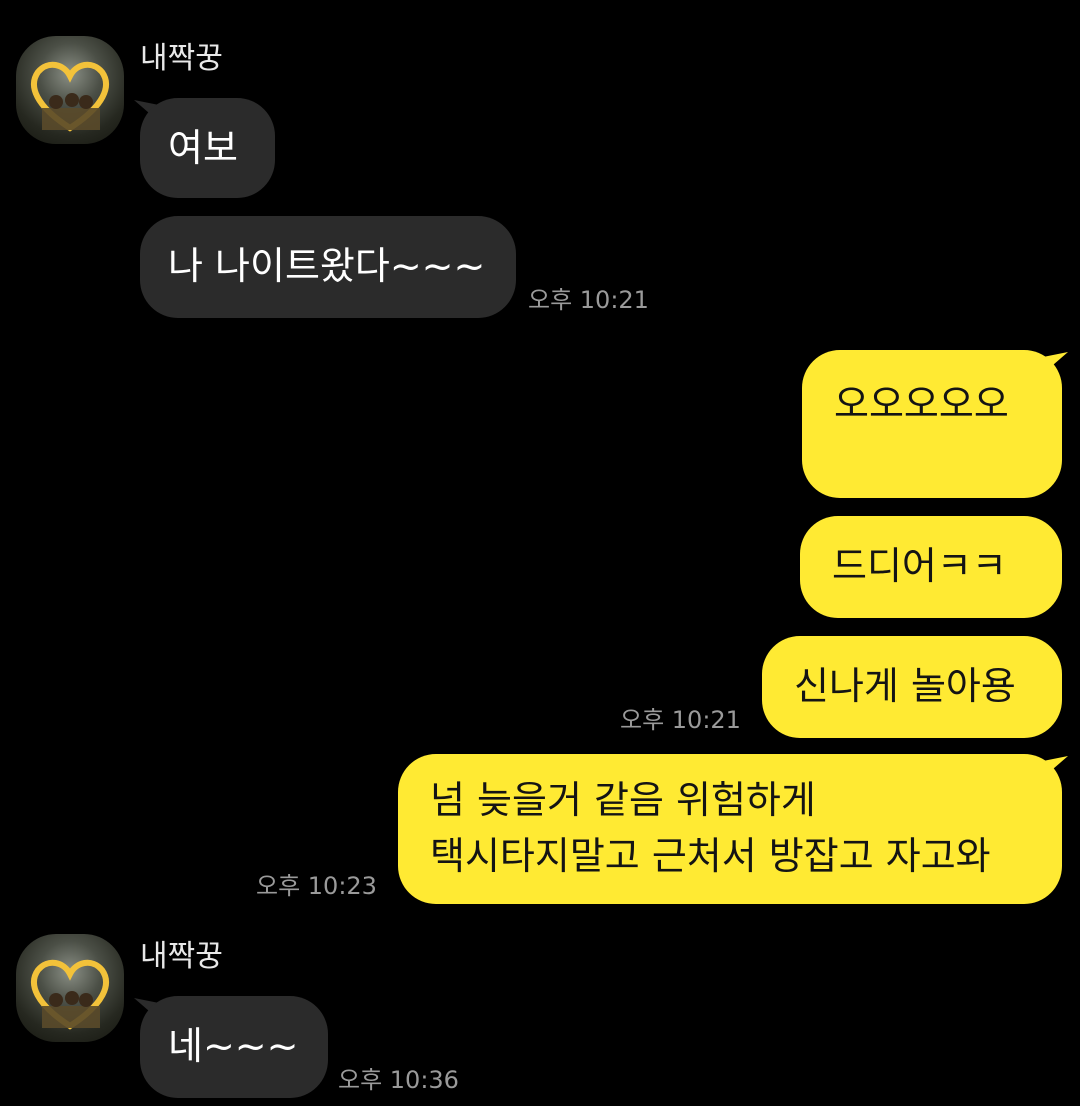 This screenshot has height=1106, width=1080. What do you see at coordinates (710, 856) in the screenshot?
I see `message-text-line: 택시타지말고 근처서 방잡고 자고와` at bounding box center [710, 856].